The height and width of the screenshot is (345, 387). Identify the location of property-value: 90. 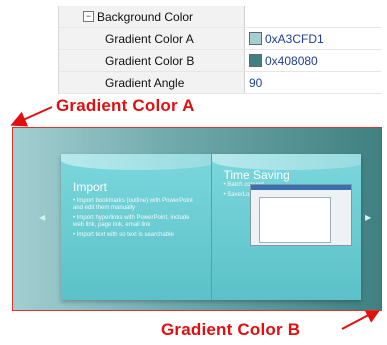
(313, 82).